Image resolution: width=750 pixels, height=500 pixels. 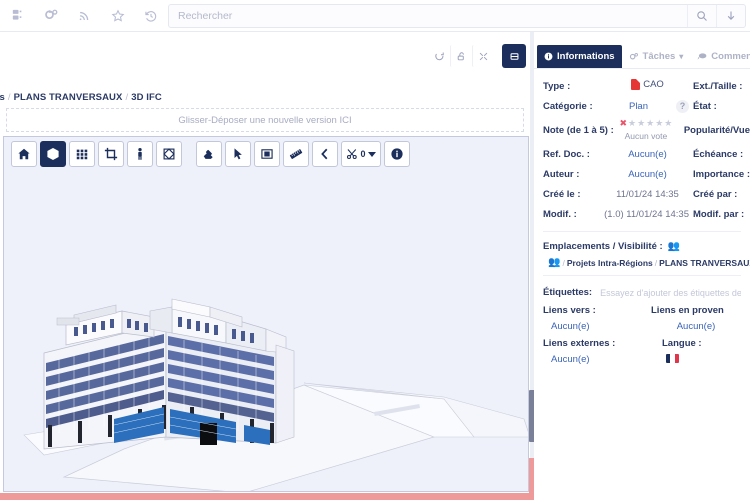 What do you see at coordinates (659, 56) in the screenshot?
I see `tab-taches-label: Tâches` at bounding box center [659, 56].